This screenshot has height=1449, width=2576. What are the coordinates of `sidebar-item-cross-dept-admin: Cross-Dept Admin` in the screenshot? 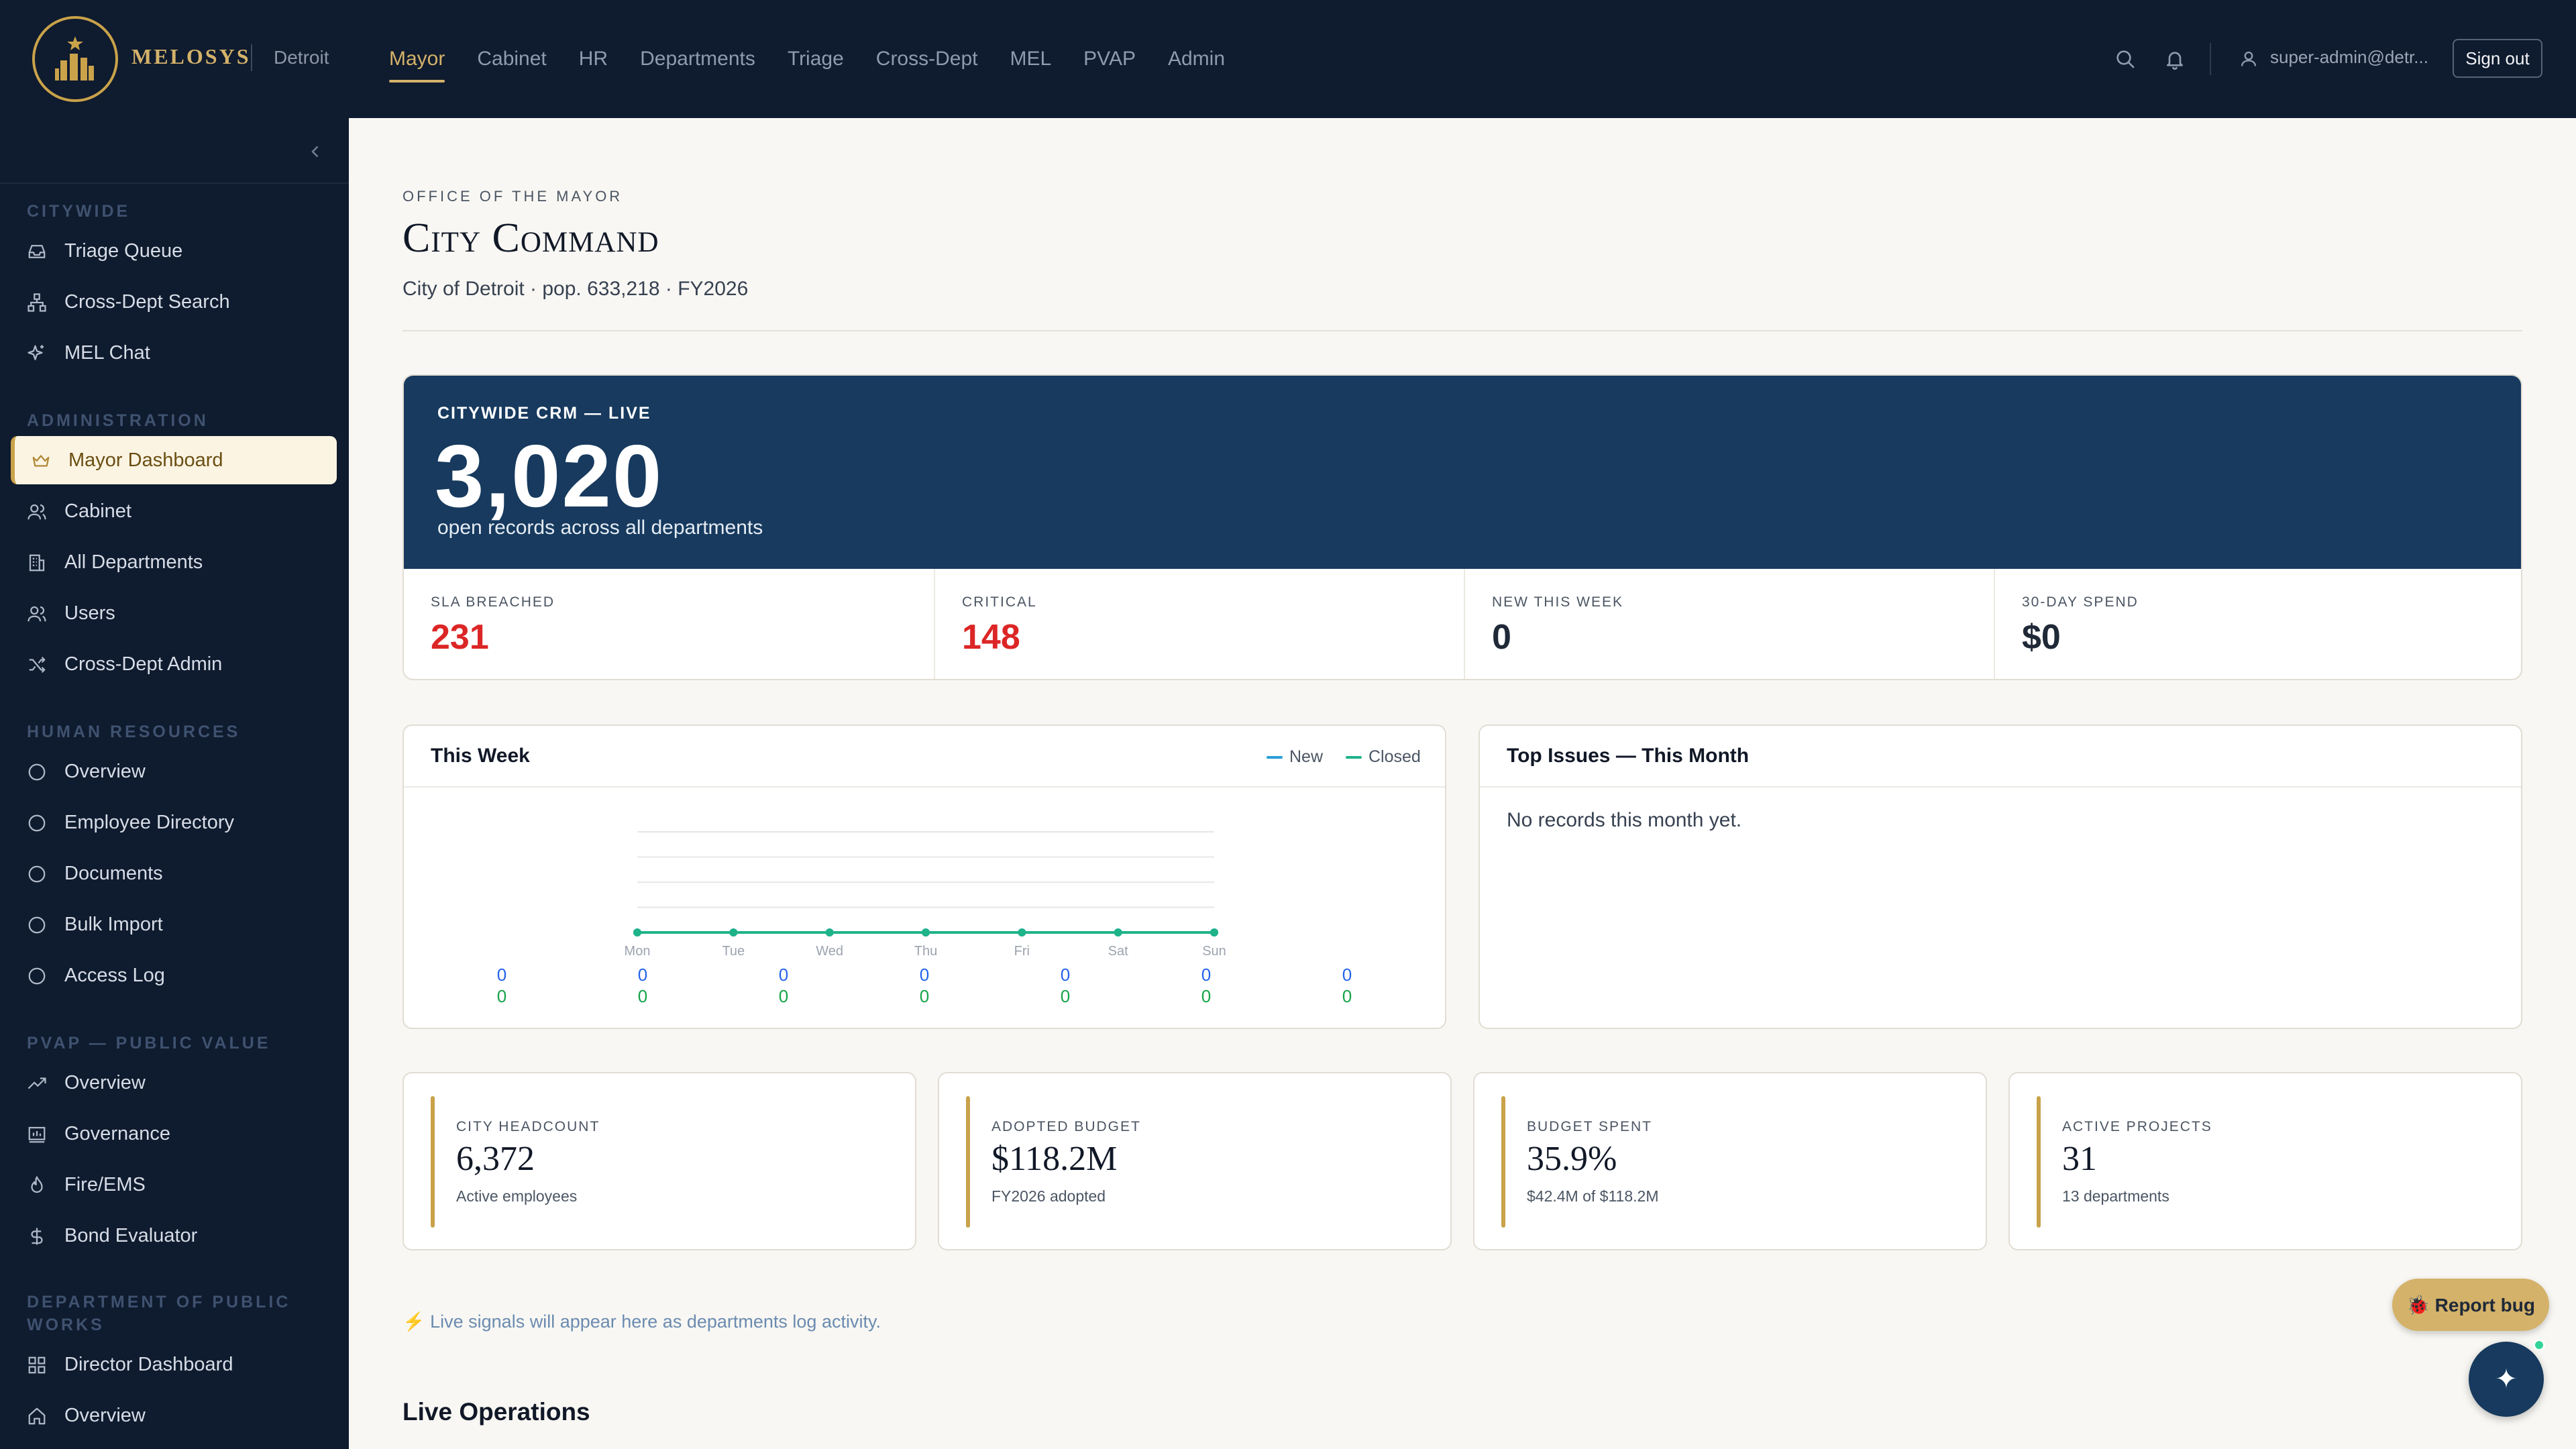 It's located at (174, 664).